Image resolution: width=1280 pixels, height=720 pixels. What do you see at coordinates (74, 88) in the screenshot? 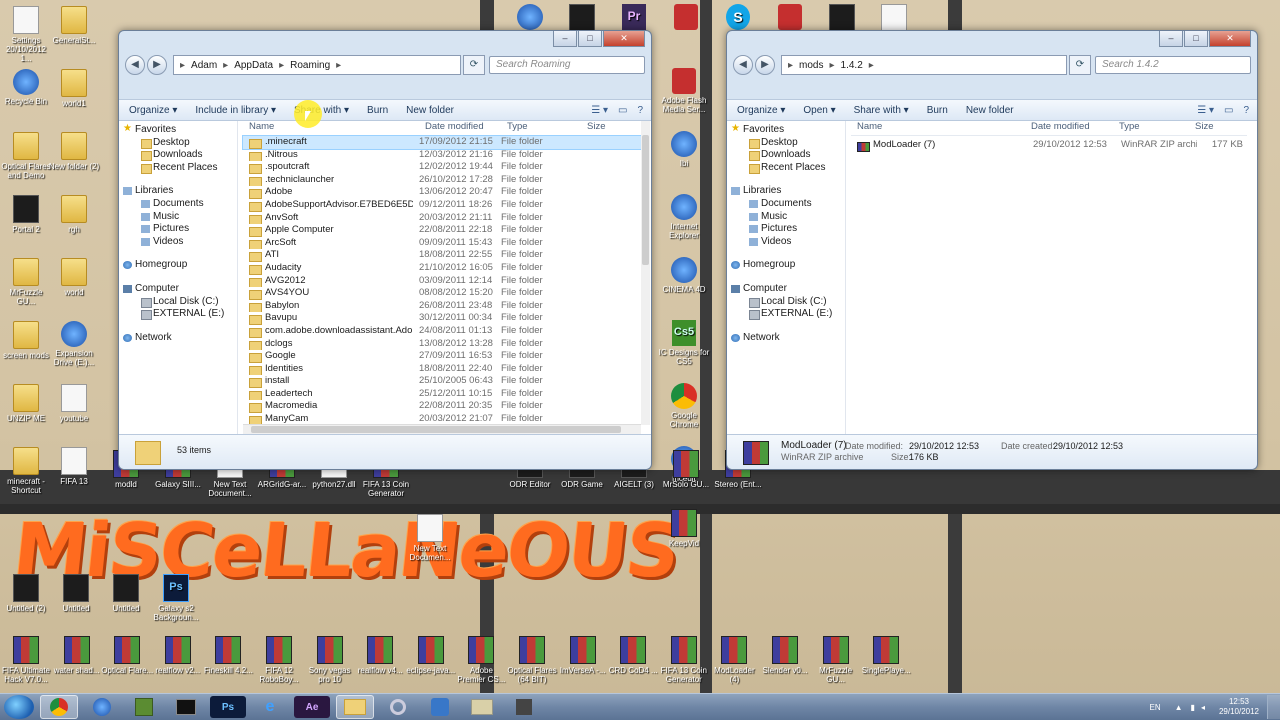
I see `desktop-icon: world1` at bounding box center [74, 88].